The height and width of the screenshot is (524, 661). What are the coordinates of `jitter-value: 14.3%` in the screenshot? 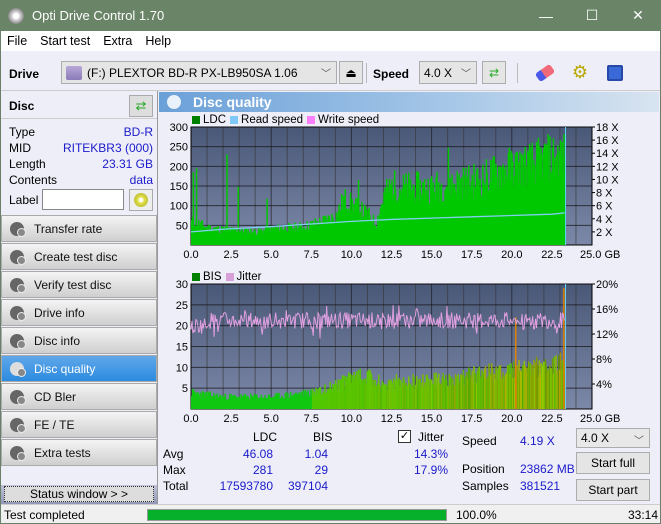 It's located at (430, 454).